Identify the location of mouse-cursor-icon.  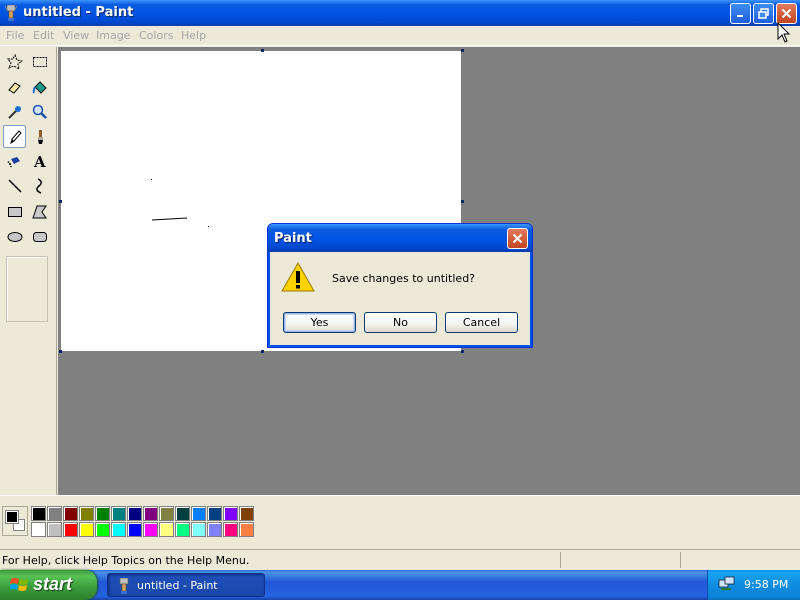
(784, 32).